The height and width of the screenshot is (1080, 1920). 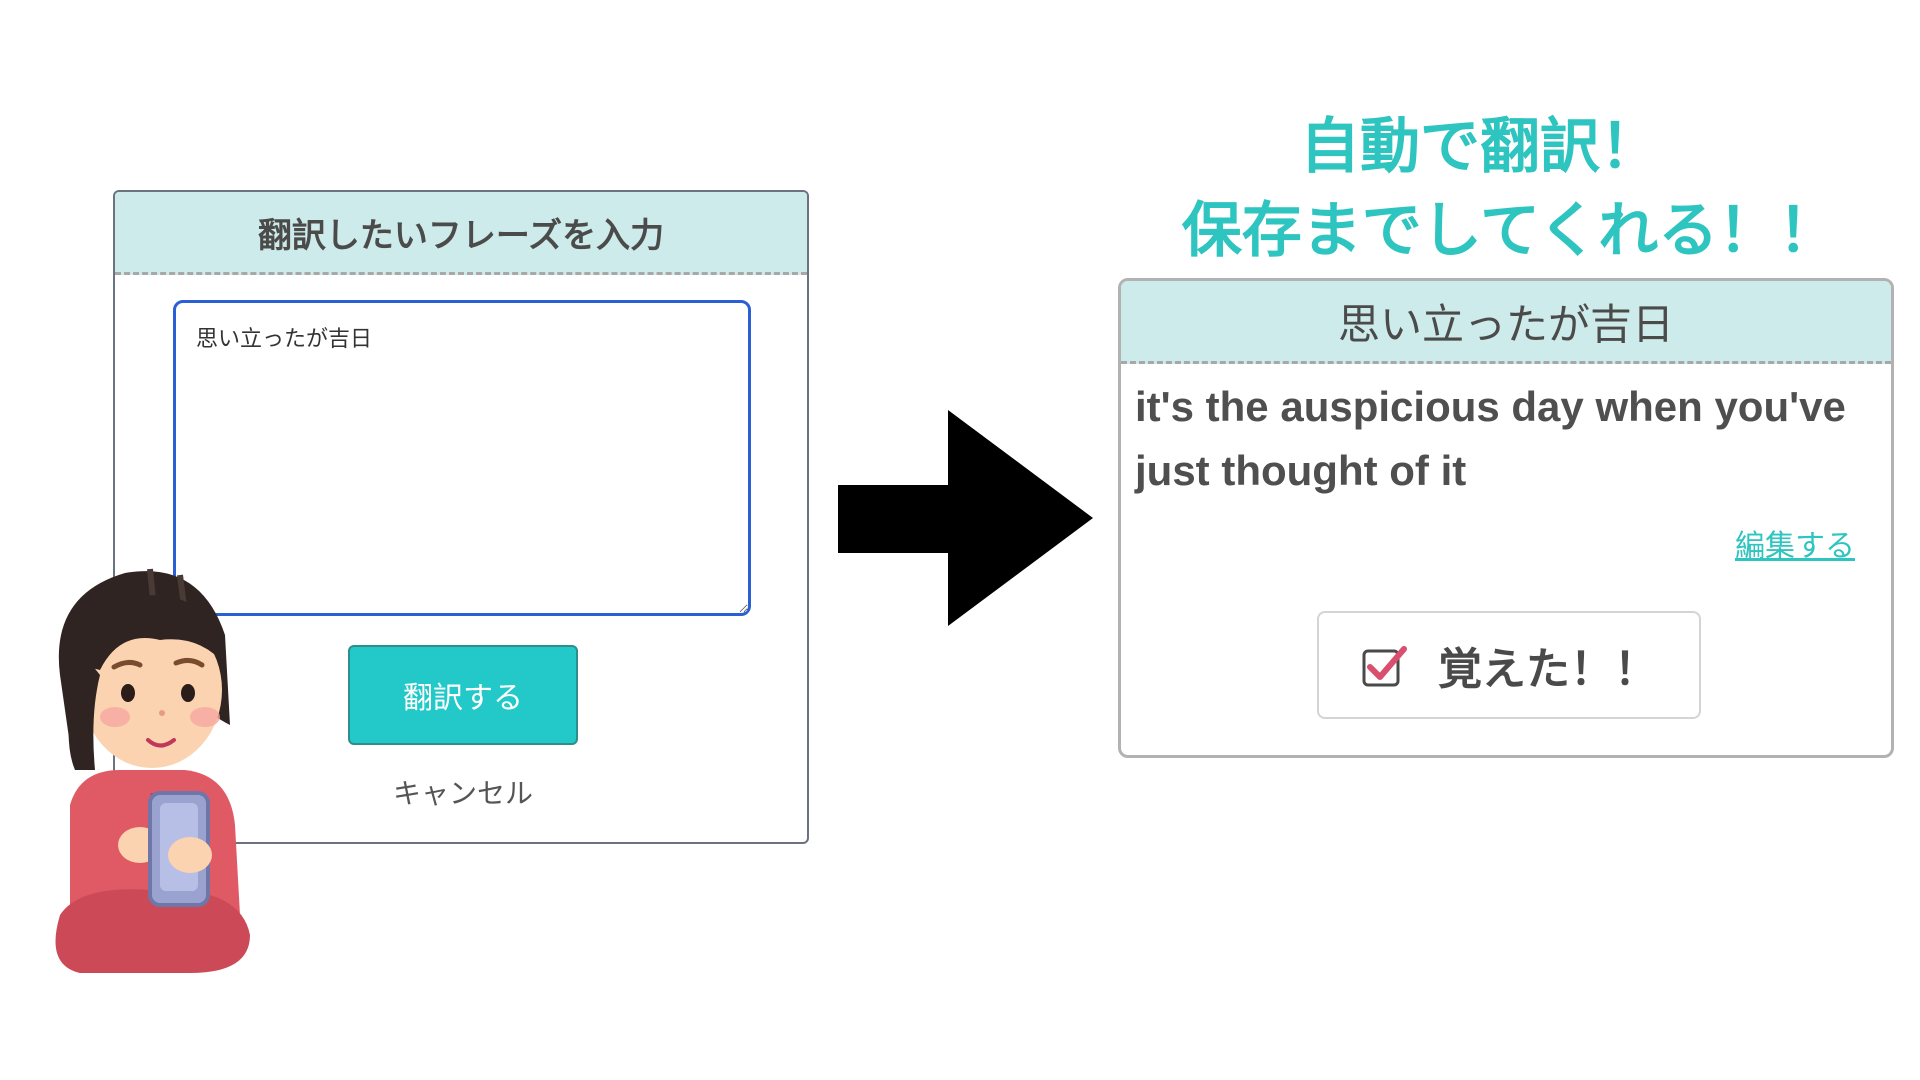 What do you see at coordinates (1384, 666) in the screenshot?
I see `checkbox-checked-icon` at bounding box center [1384, 666].